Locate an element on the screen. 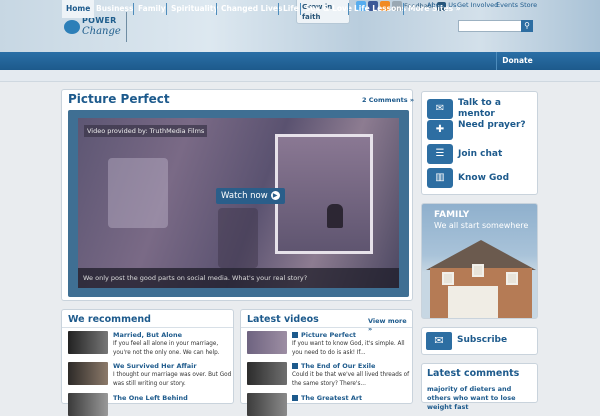 This screenshot has width=600, height=416. watch-now-button: Watch now ▶ is located at coordinates (250, 196).